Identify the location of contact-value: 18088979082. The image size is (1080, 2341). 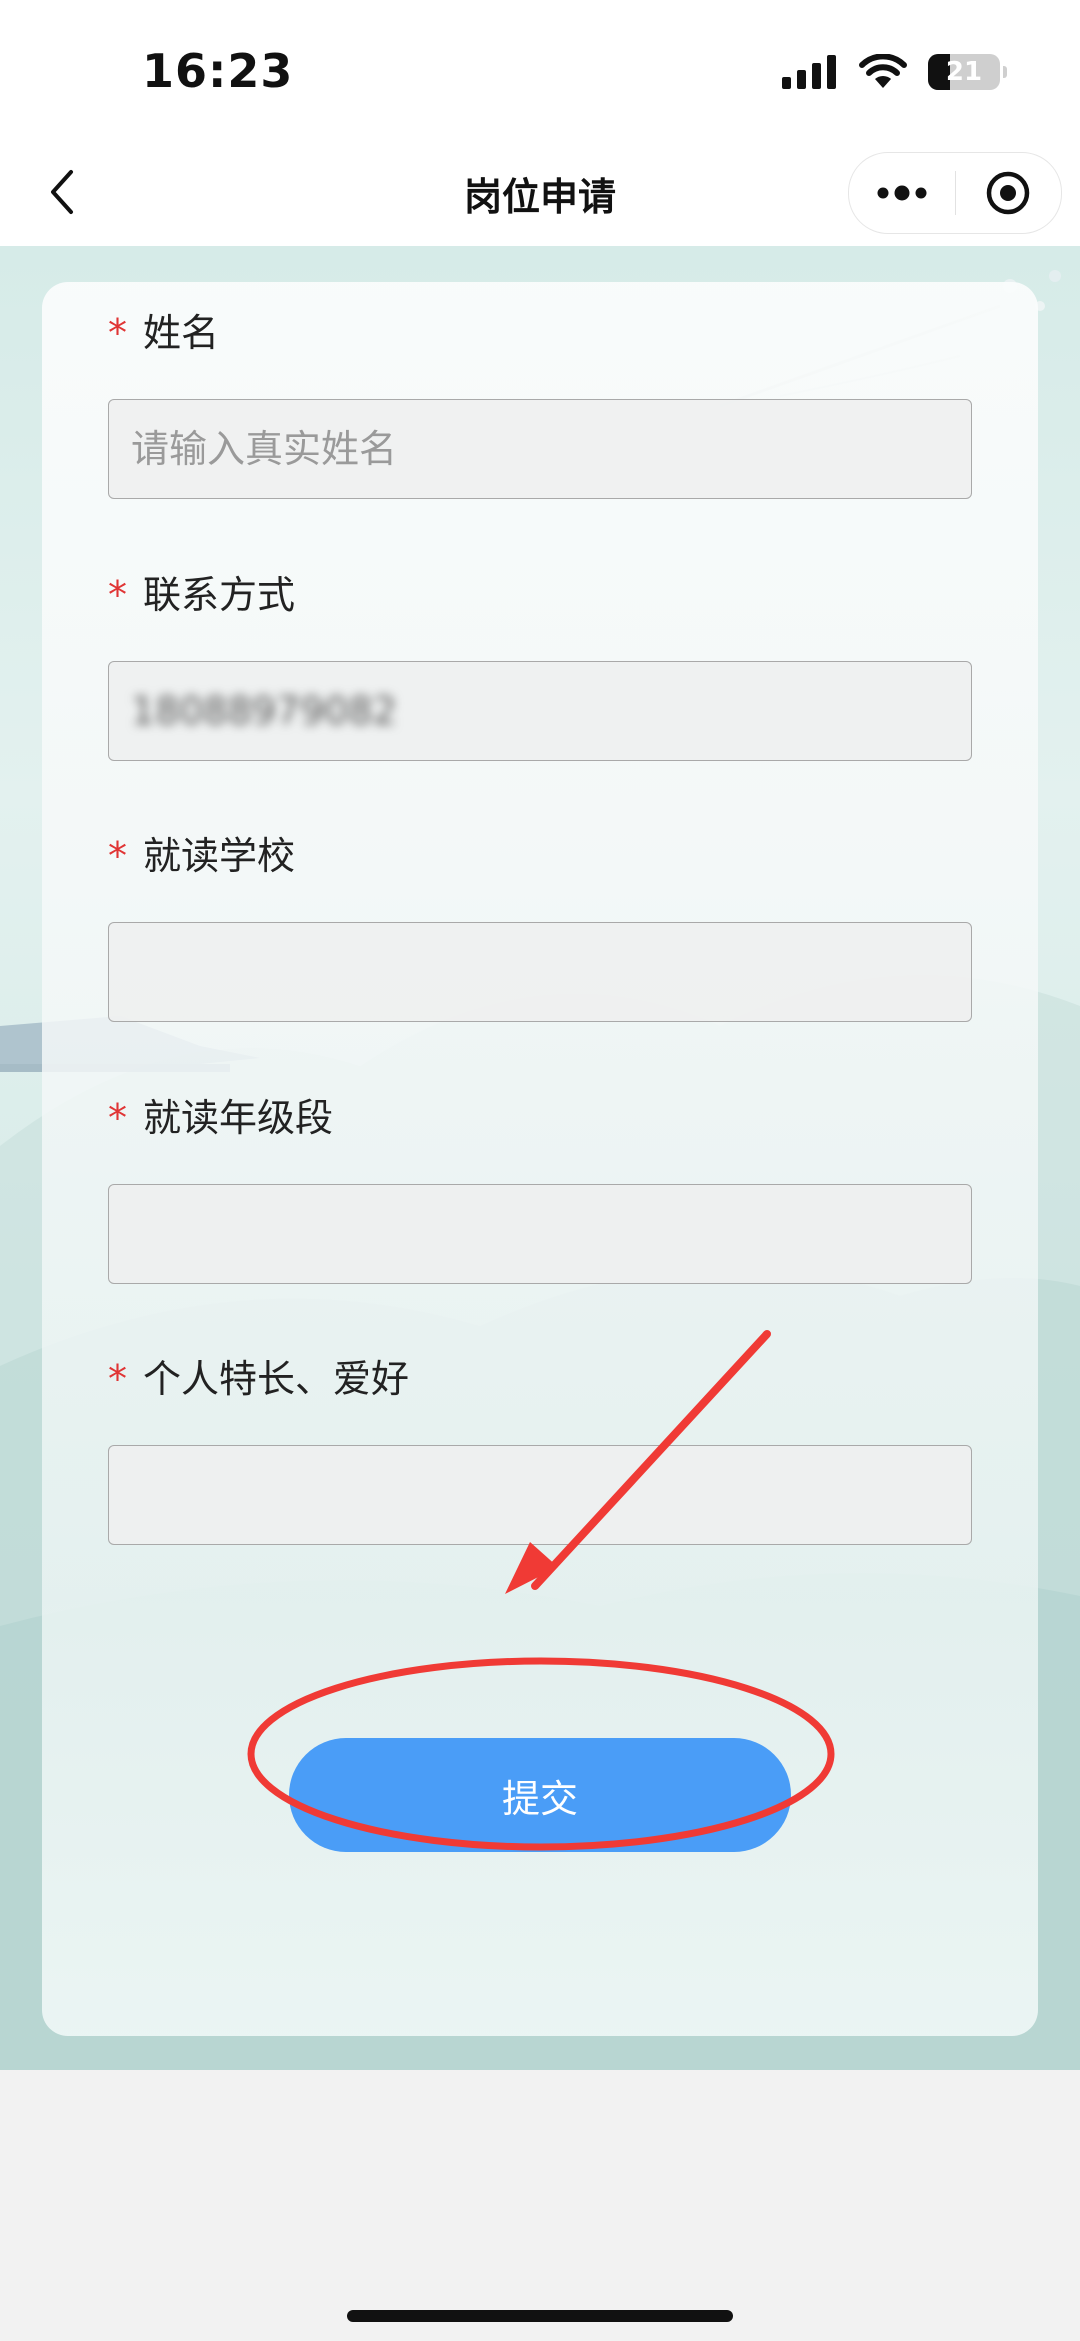
(264, 711).